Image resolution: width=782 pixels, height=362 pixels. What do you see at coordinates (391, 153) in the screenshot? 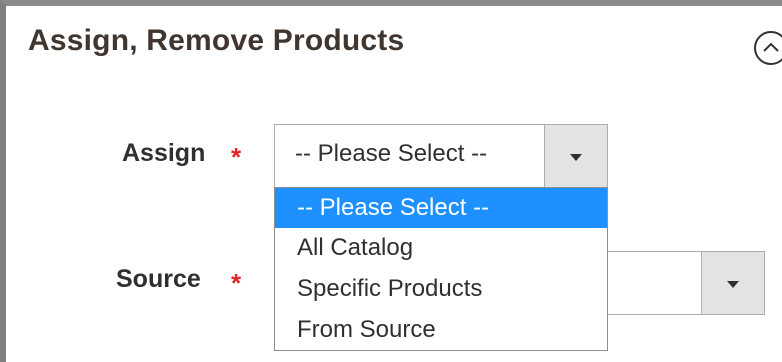
I see `assign-select-value: -- Please Select --` at bounding box center [391, 153].